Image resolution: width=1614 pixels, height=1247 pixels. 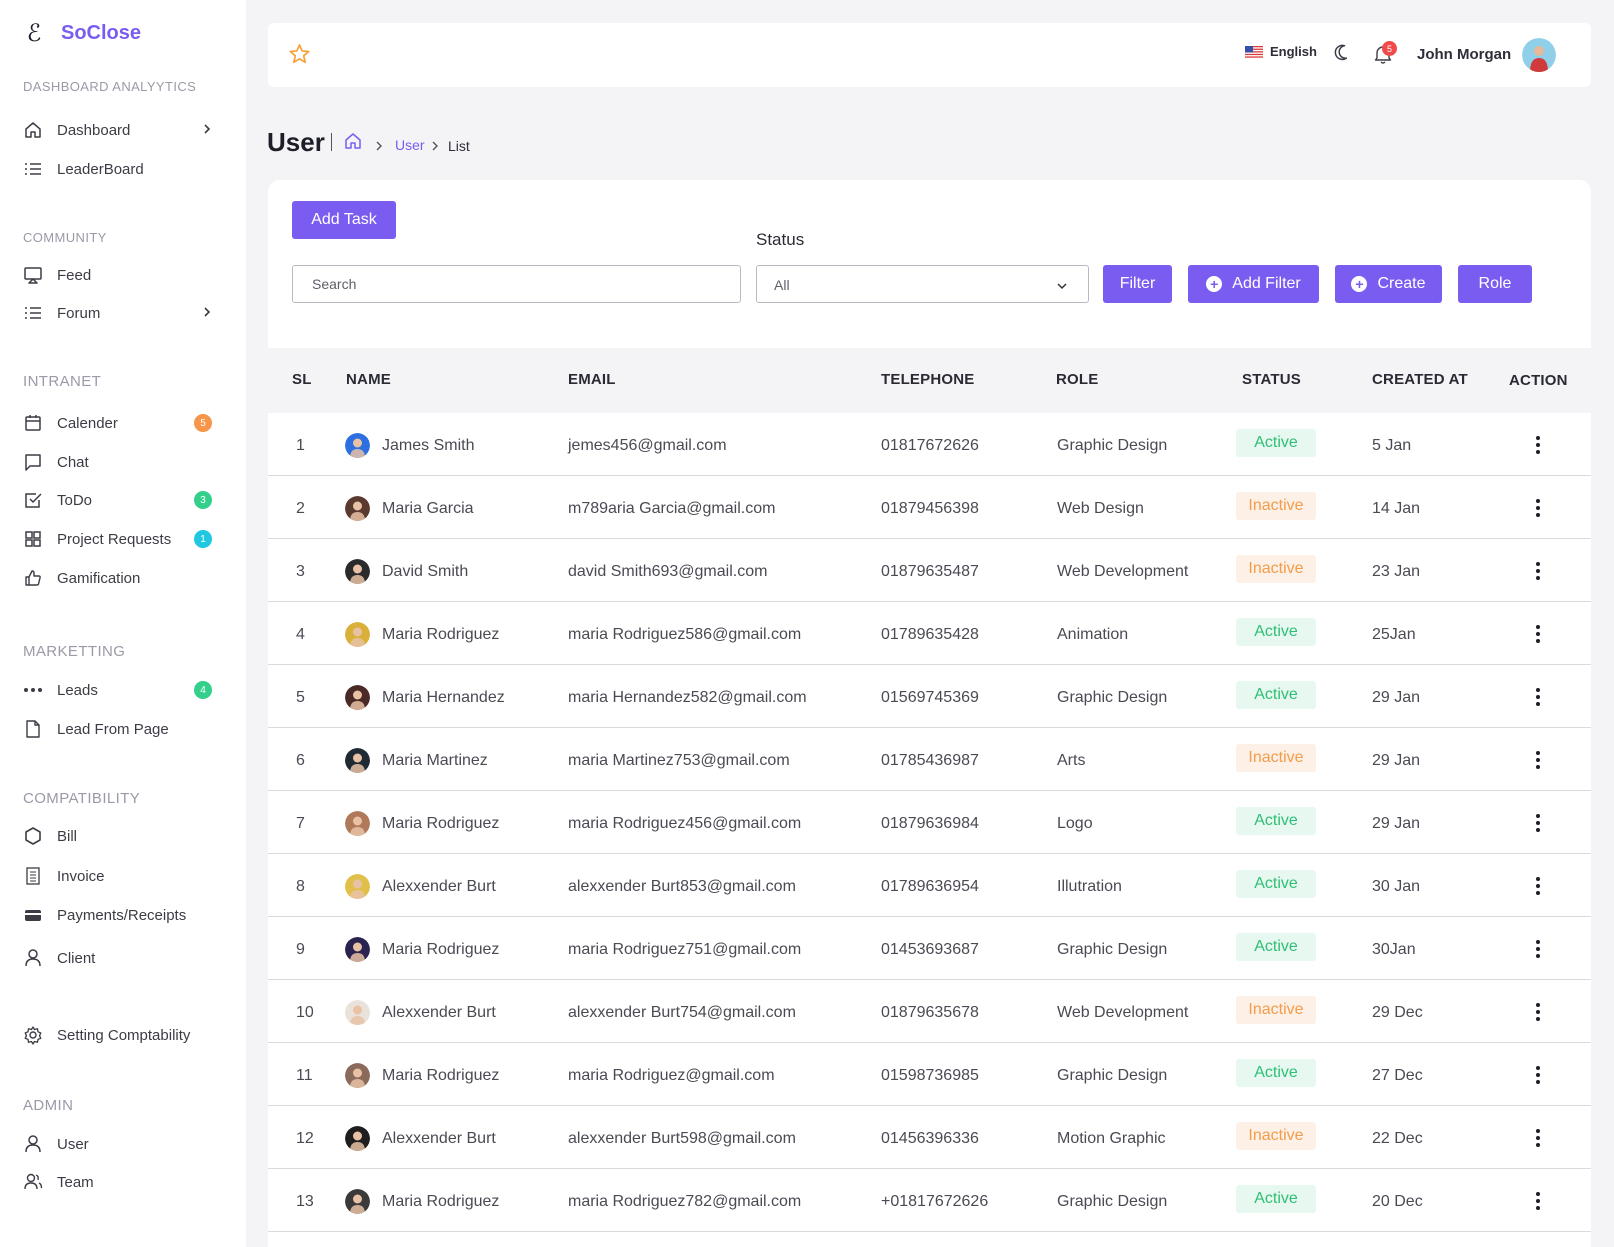 I want to click on cell-name: Alexxender Burt, so click(x=439, y=1138).